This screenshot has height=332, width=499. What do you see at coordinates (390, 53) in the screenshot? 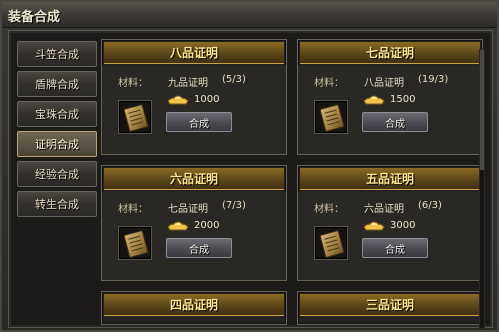
I see `card-title: 七品证明` at bounding box center [390, 53].